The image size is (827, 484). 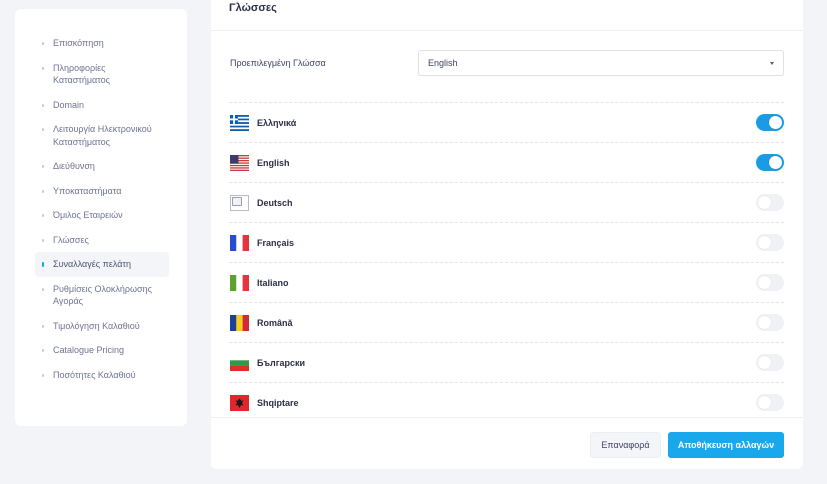 I want to click on language-name: Italiano, so click(x=273, y=282).